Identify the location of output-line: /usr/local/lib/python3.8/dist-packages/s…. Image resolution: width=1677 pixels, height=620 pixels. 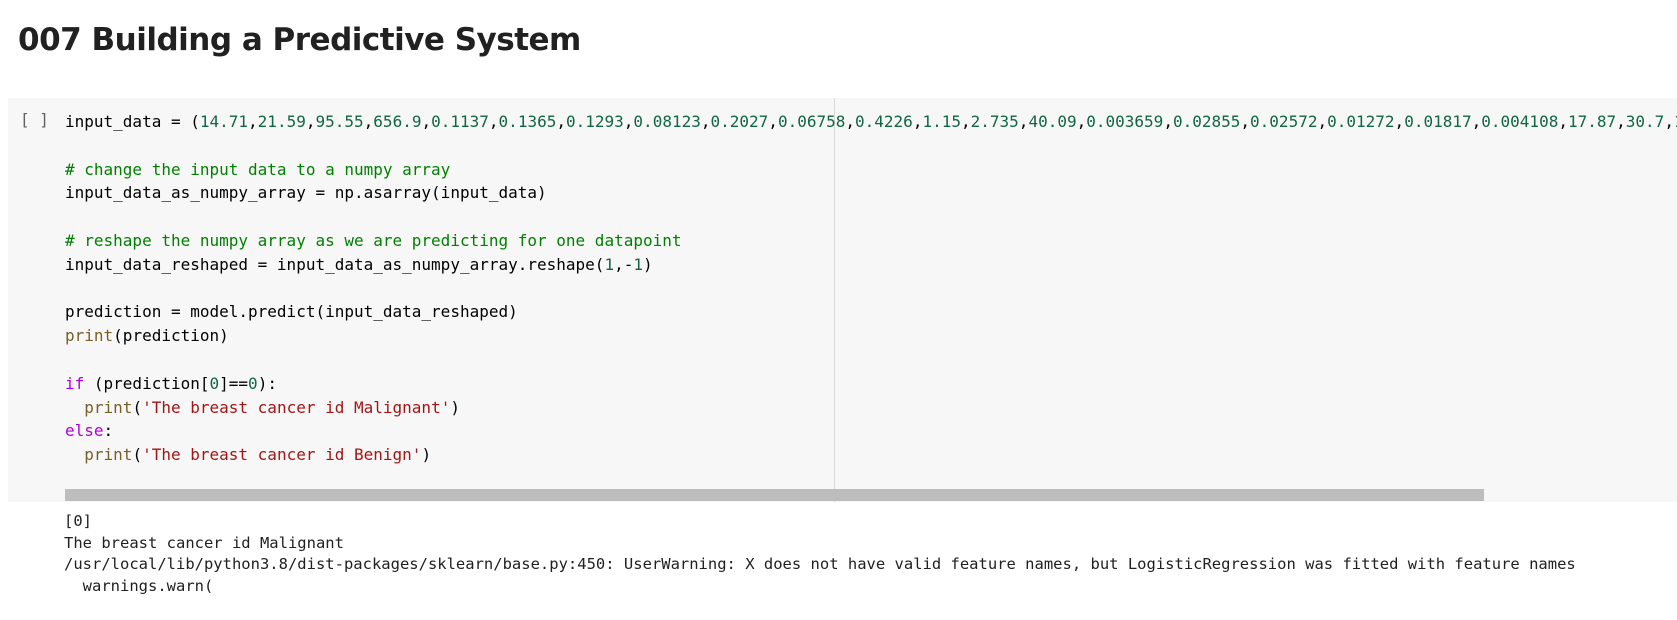
(820, 564).